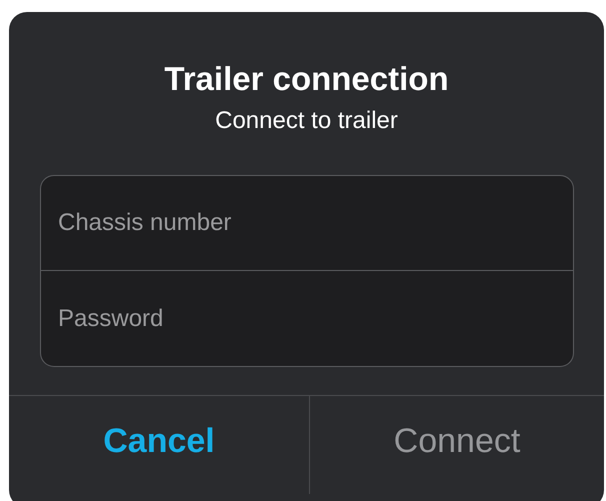 The height and width of the screenshot is (501, 606). Describe the element at coordinates (306, 121) in the screenshot. I see `dialog-message: Connect to trailer` at that location.